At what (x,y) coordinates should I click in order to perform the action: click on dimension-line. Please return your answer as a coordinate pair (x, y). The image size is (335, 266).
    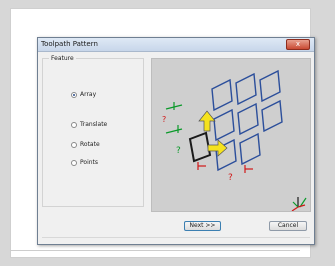
    Looking at the image, I should click on (174, 131).